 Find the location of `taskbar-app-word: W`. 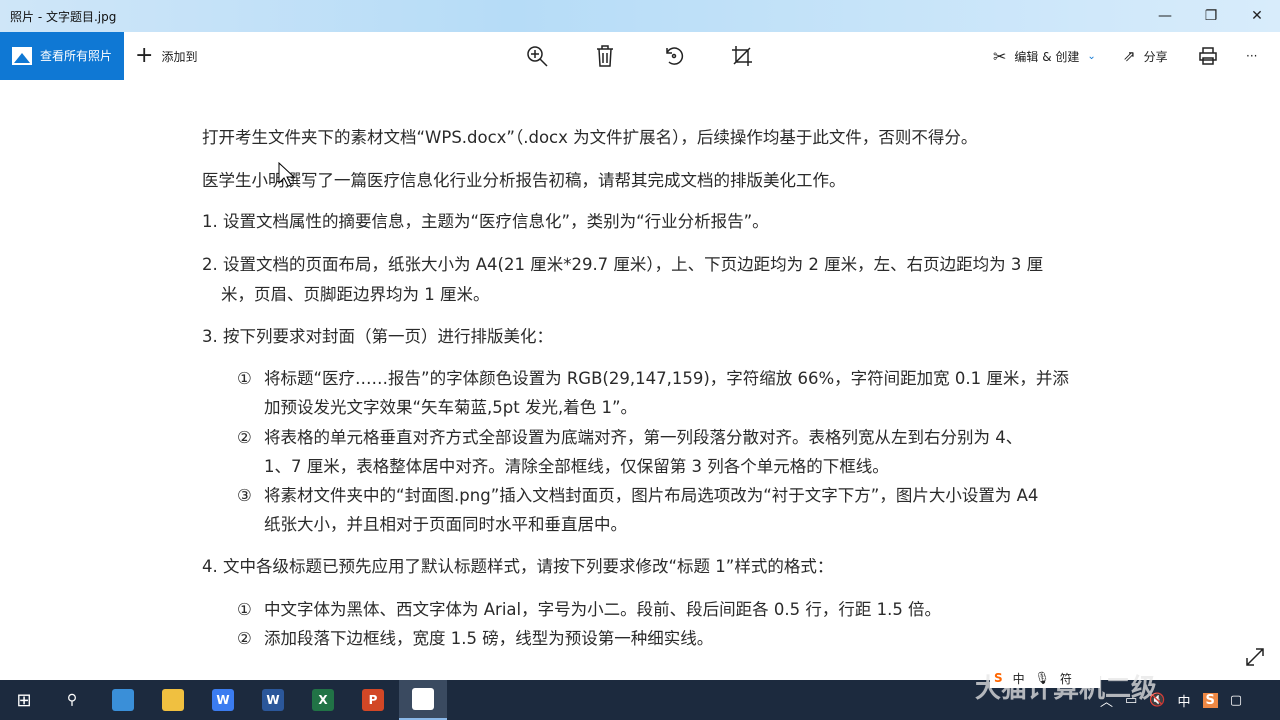

taskbar-app-word: W is located at coordinates (273, 700).